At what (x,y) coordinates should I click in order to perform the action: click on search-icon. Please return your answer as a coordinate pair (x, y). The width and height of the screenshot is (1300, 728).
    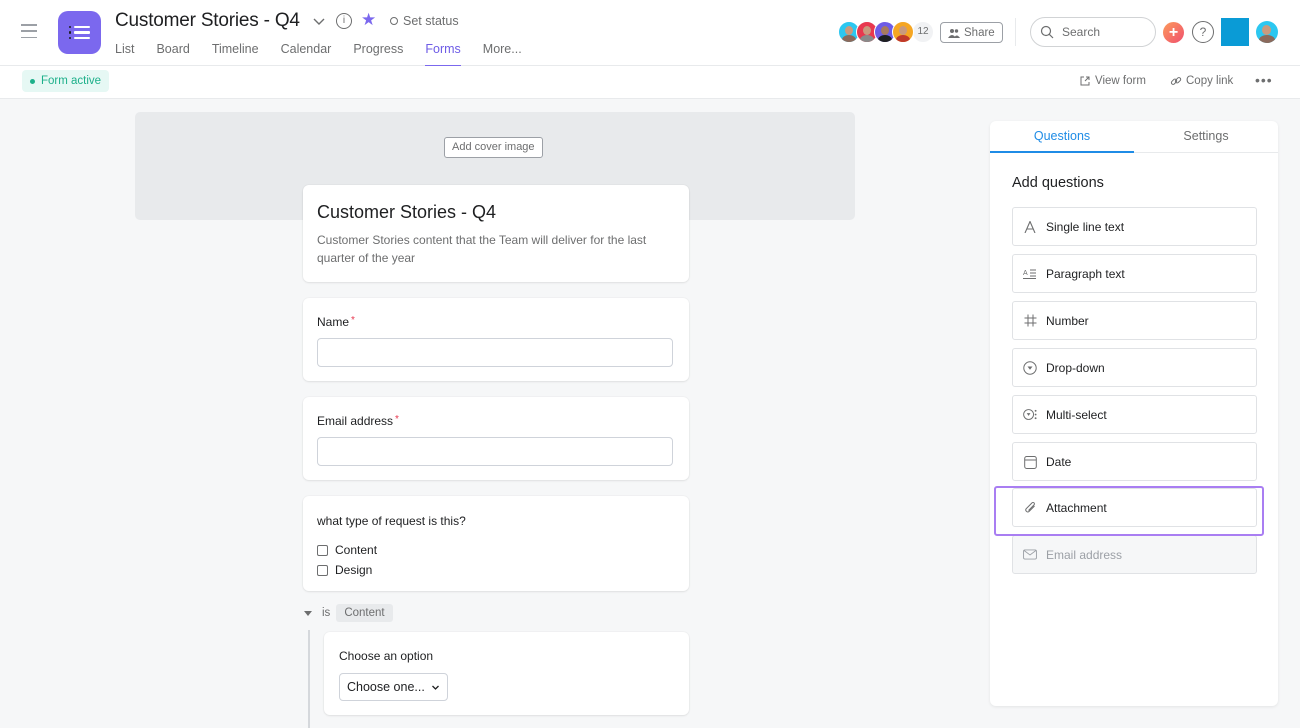
    Looking at the image, I should click on (1047, 32).